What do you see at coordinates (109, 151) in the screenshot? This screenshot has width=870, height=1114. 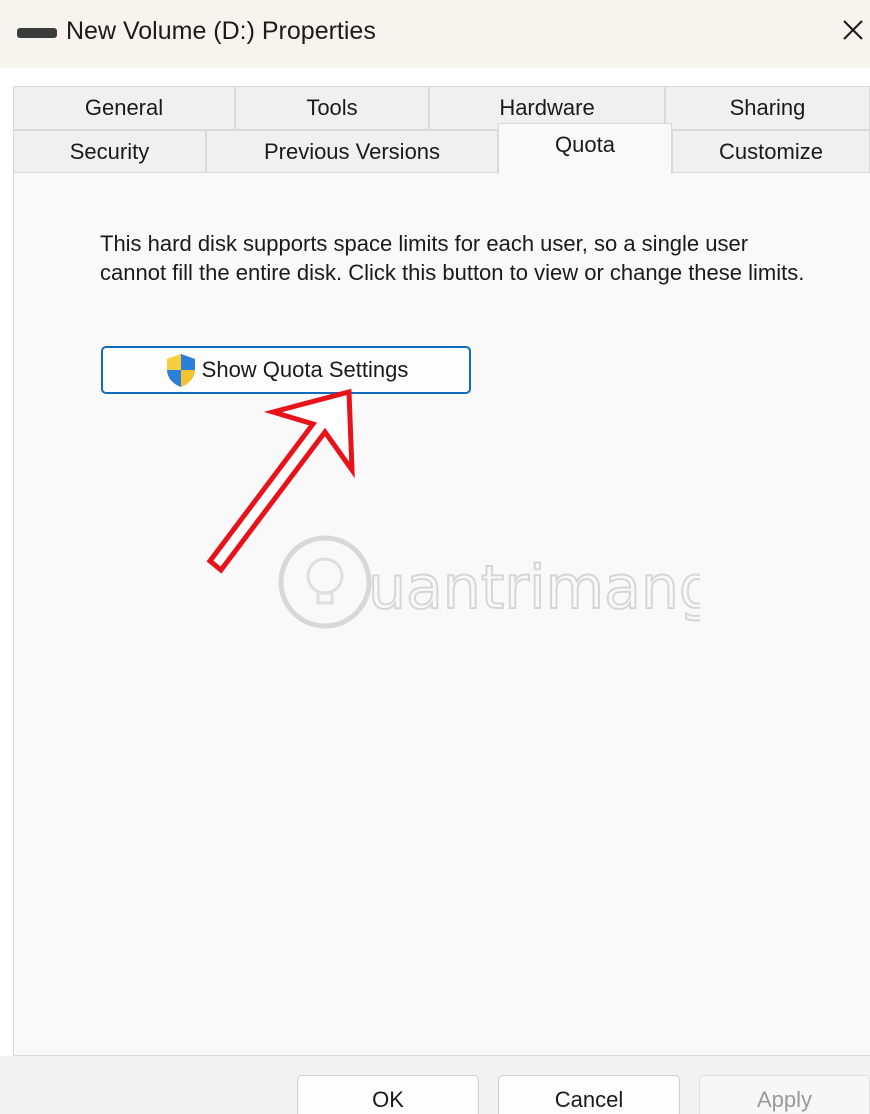 I see `tab-security: Security` at bounding box center [109, 151].